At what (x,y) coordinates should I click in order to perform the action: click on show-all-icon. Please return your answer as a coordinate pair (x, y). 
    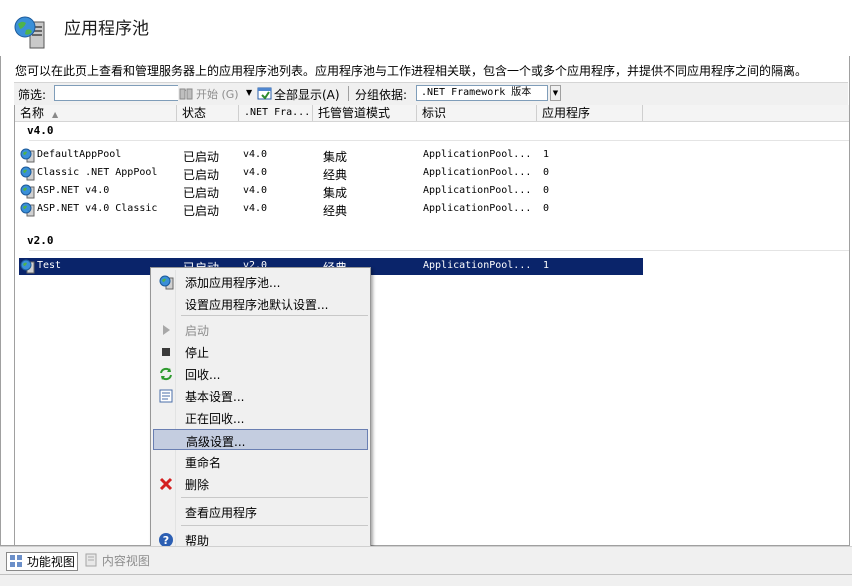
    Looking at the image, I should click on (264, 93).